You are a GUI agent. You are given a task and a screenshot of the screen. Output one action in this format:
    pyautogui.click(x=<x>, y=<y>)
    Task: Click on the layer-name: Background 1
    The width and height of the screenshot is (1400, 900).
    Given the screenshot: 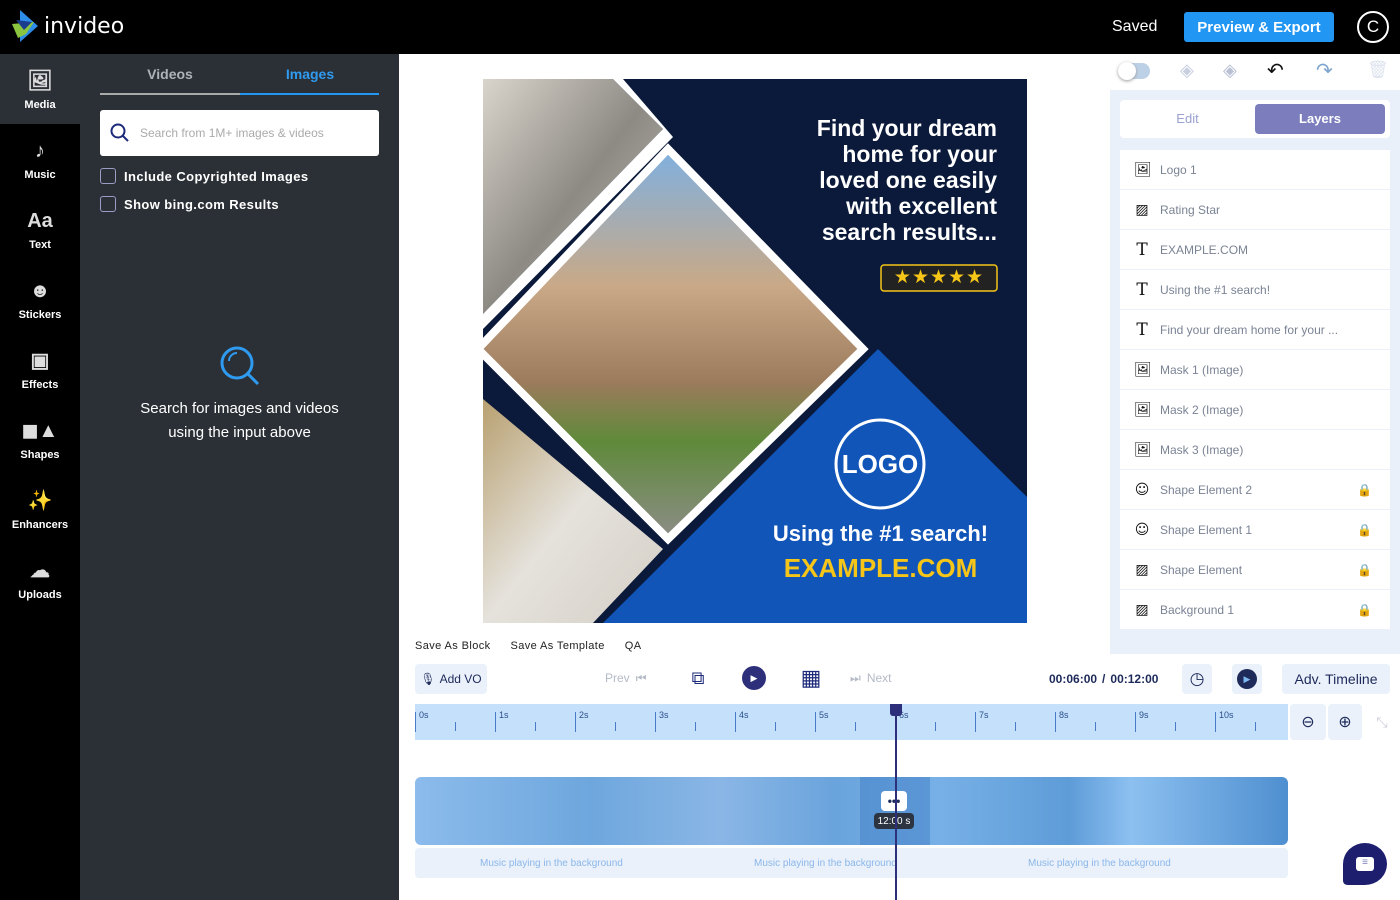 What is the action you would take?
    pyautogui.click(x=1197, y=609)
    